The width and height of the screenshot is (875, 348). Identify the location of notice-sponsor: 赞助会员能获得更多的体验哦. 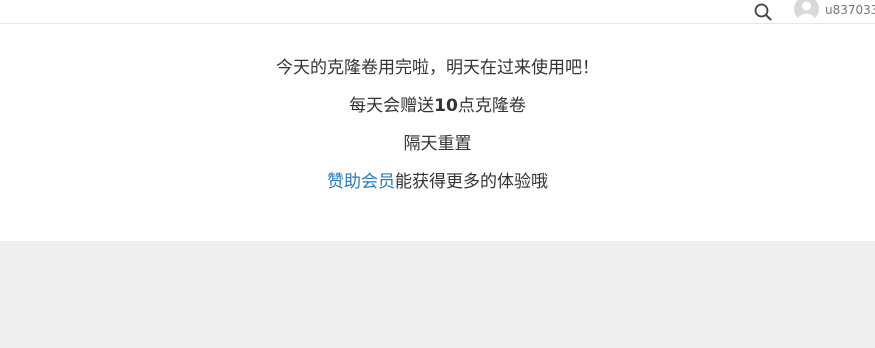
(437, 182).